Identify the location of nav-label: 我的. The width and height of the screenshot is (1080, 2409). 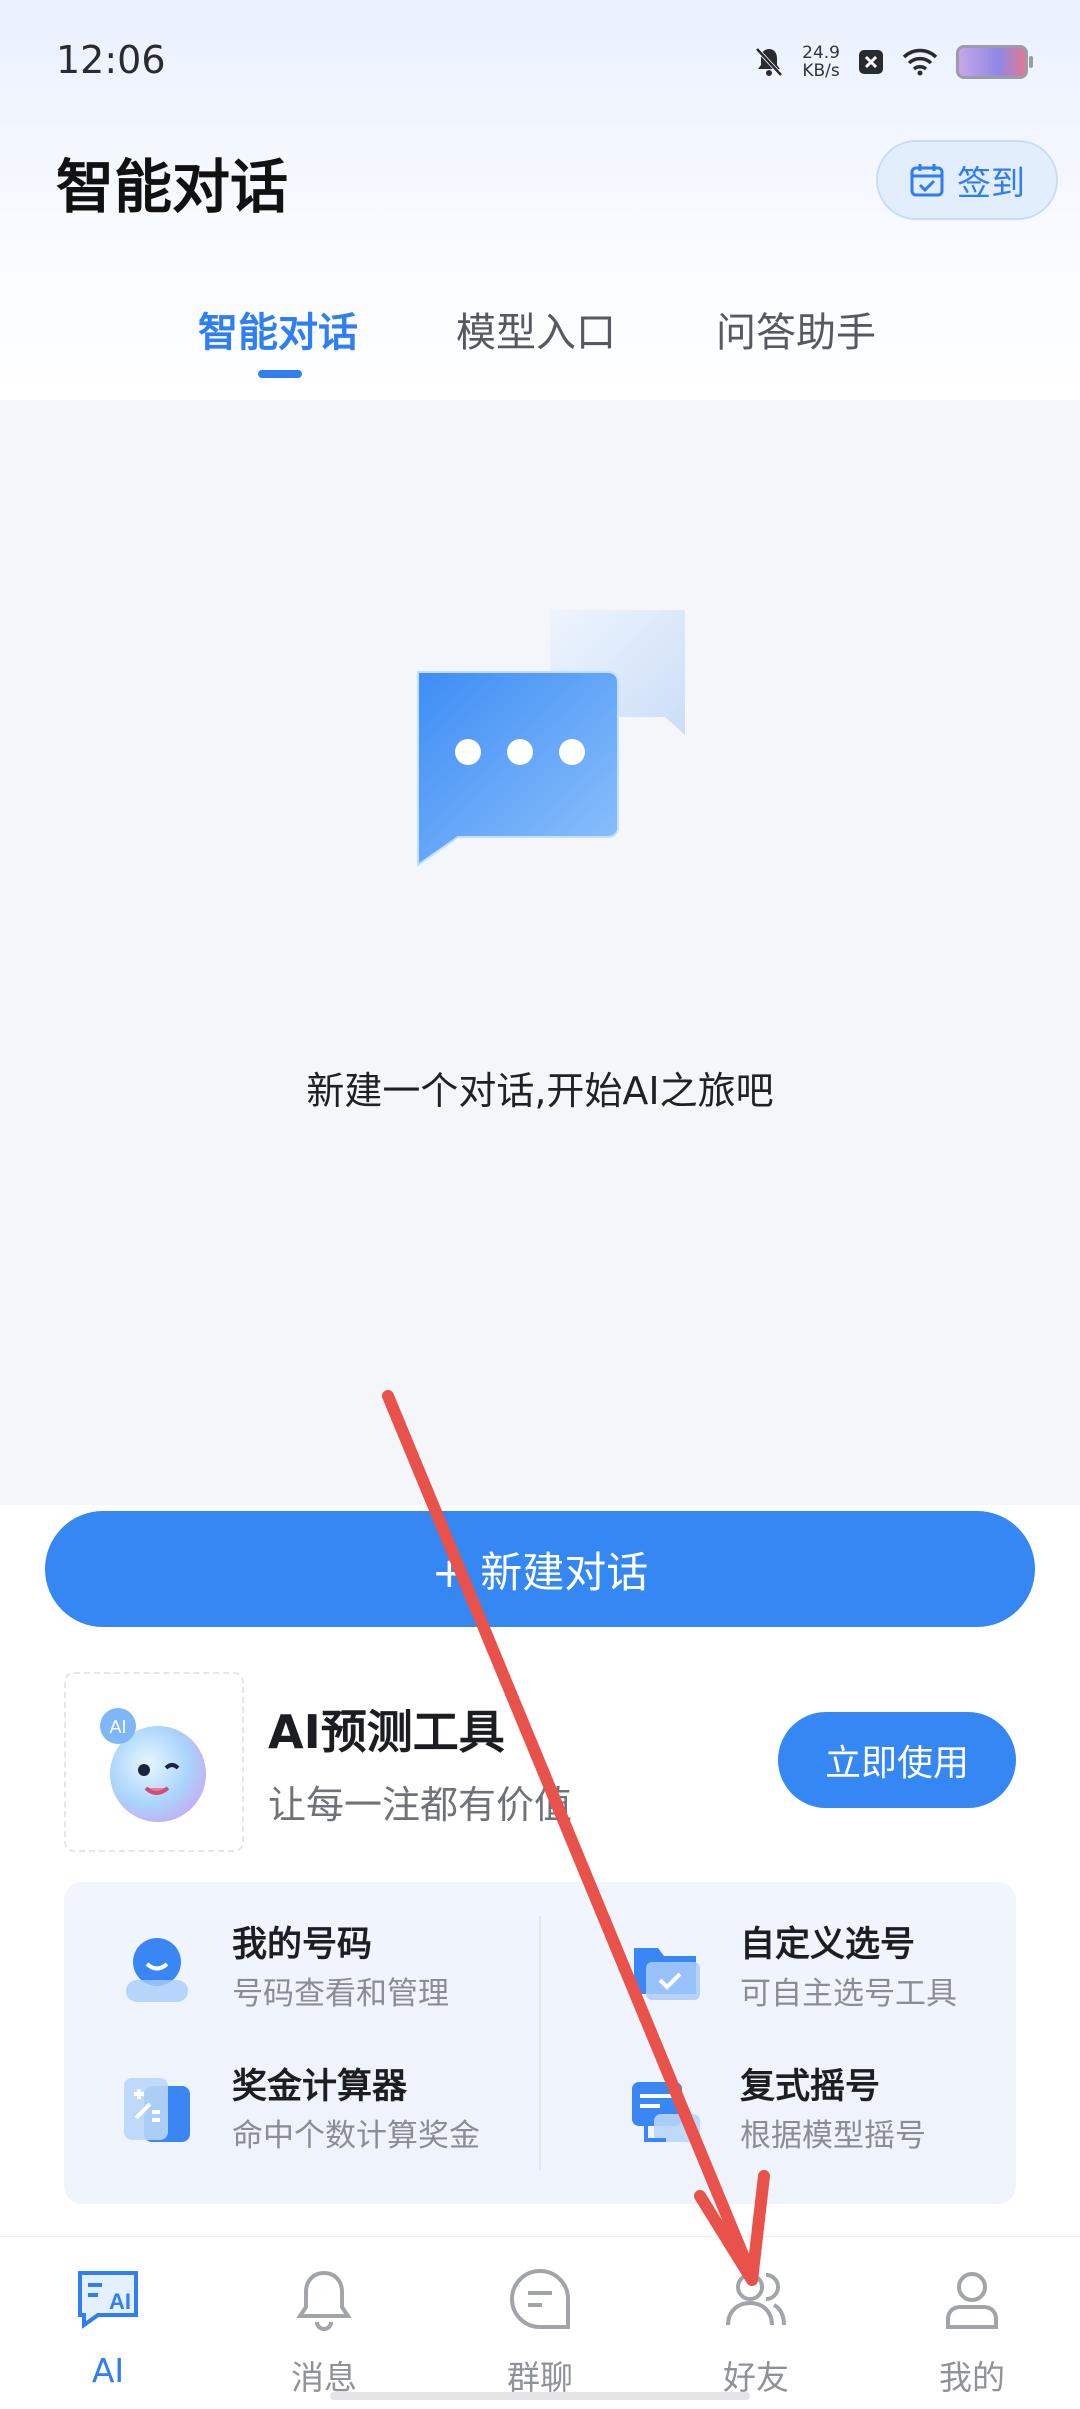
(972, 2377).